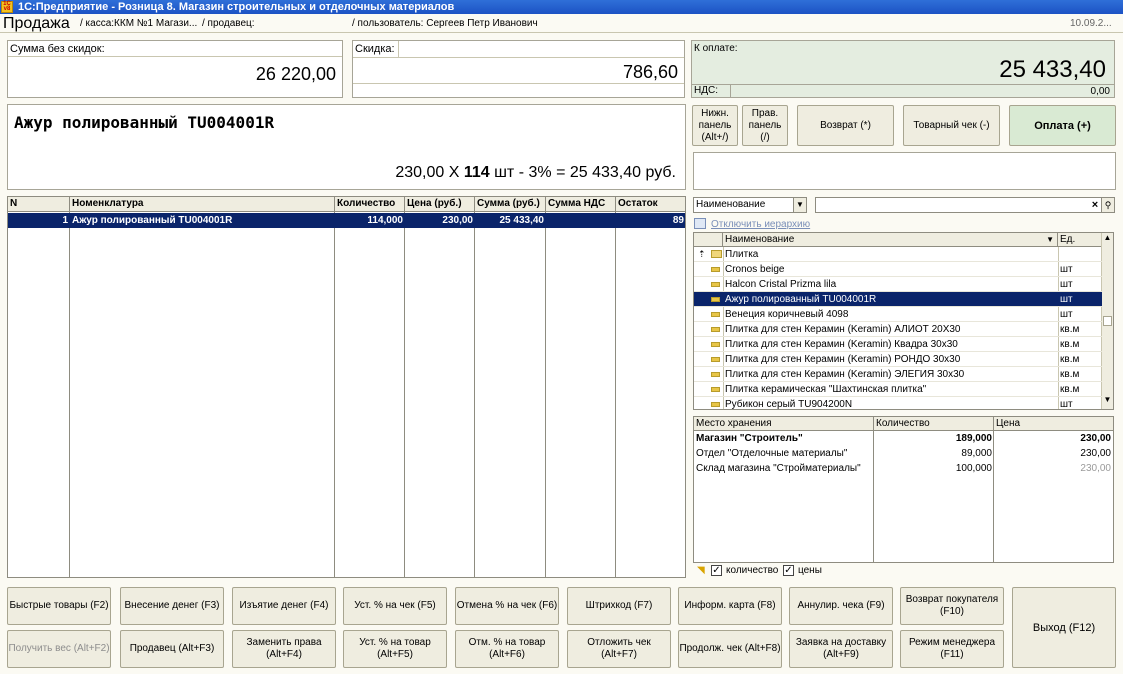 This screenshot has height=674, width=1123. Describe the element at coordinates (715, 125) in the screenshot. I see `lower-panel-button: Нижн. панель (Alt+/)` at that location.